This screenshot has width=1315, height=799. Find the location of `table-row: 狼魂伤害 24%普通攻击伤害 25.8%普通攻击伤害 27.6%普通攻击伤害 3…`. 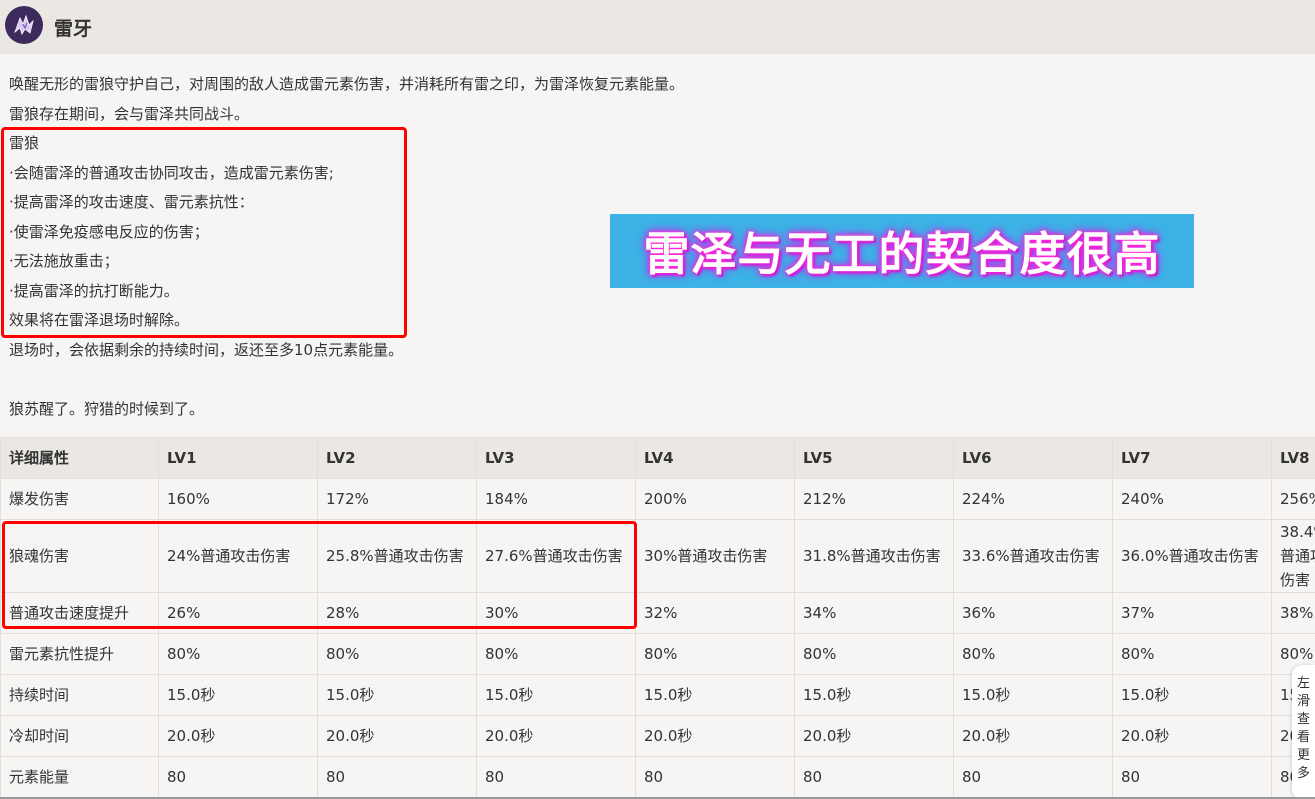

table-row: 狼魂伤害 24%普通攻击伤害 25.8%普通攻击伤害 27.6%普通攻击伤害 3… is located at coordinates (657, 556).